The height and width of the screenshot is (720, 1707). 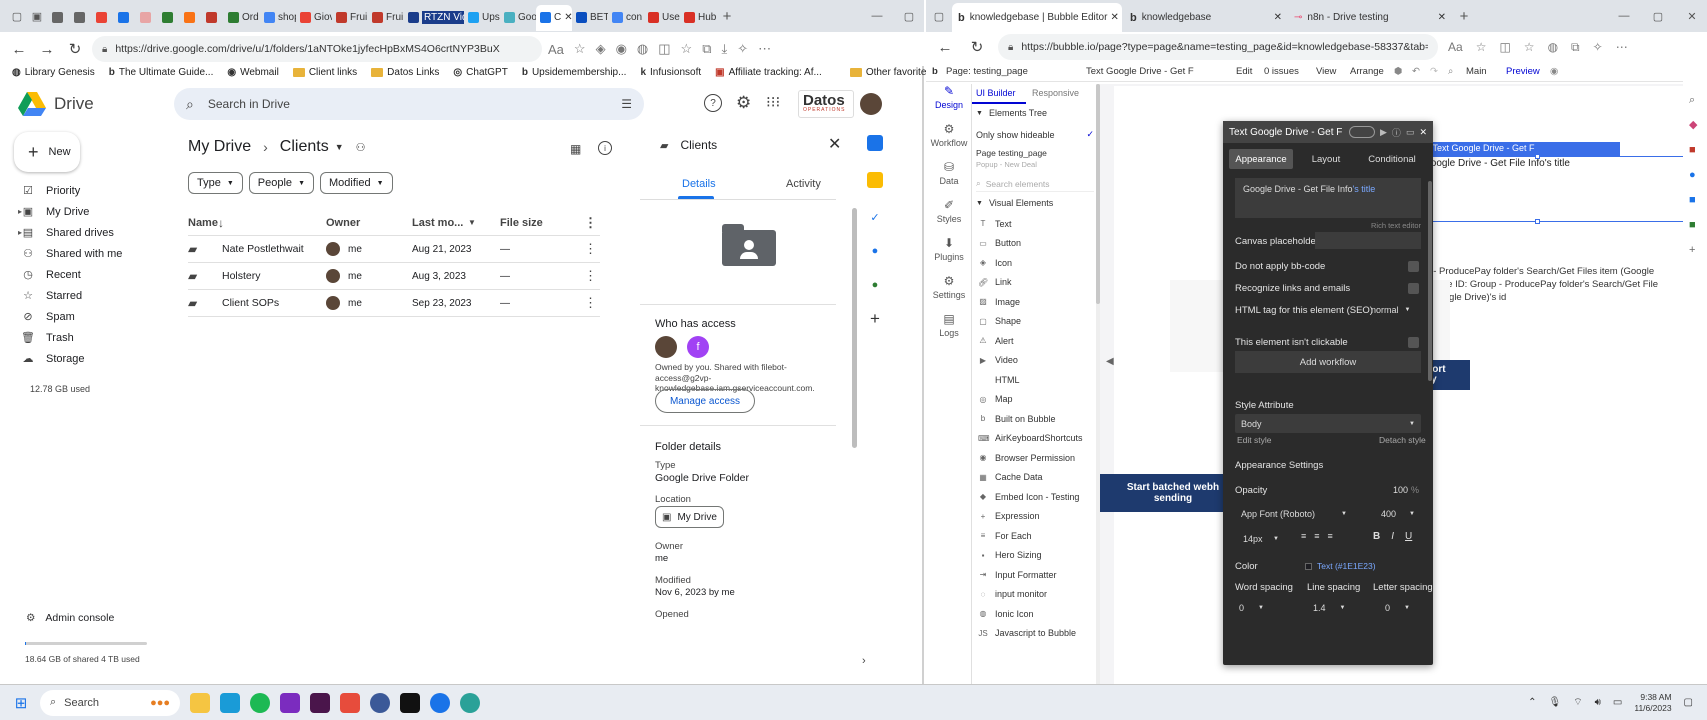 What do you see at coordinates (875, 285) in the screenshot?
I see `addon-icon: ●` at bounding box center [875, 285].